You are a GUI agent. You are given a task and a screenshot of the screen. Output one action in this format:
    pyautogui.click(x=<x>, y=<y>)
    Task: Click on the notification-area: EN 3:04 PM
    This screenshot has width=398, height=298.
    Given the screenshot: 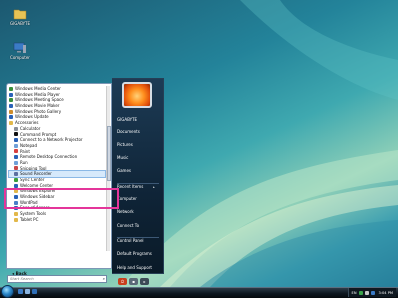 What is the action you would take?
    pyautogui.click(x=371, y=292)
    